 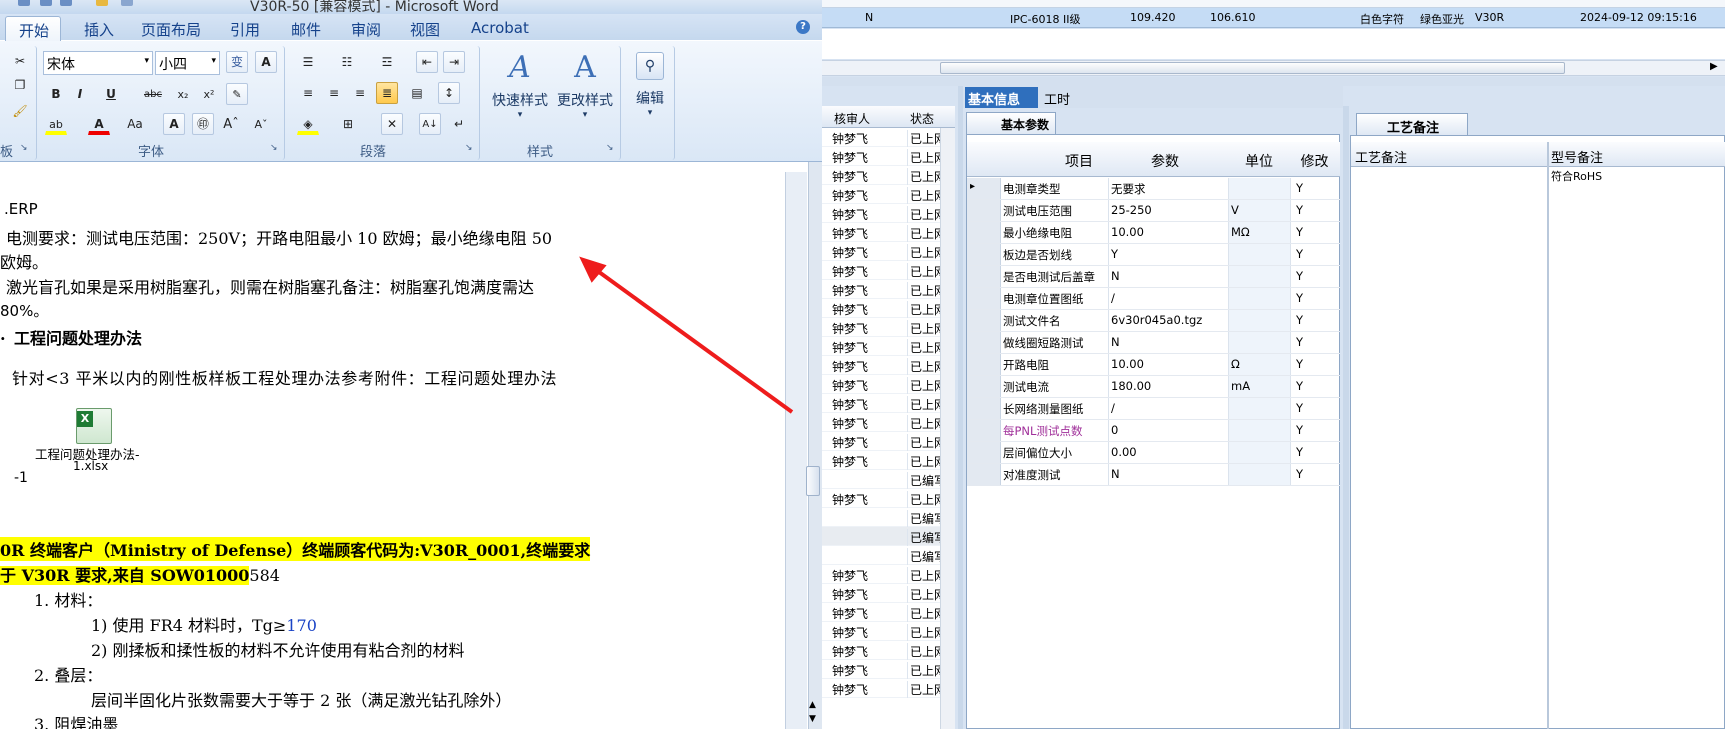 I want to click on show-marks-icon: ↵, so click(x=459, y=124).